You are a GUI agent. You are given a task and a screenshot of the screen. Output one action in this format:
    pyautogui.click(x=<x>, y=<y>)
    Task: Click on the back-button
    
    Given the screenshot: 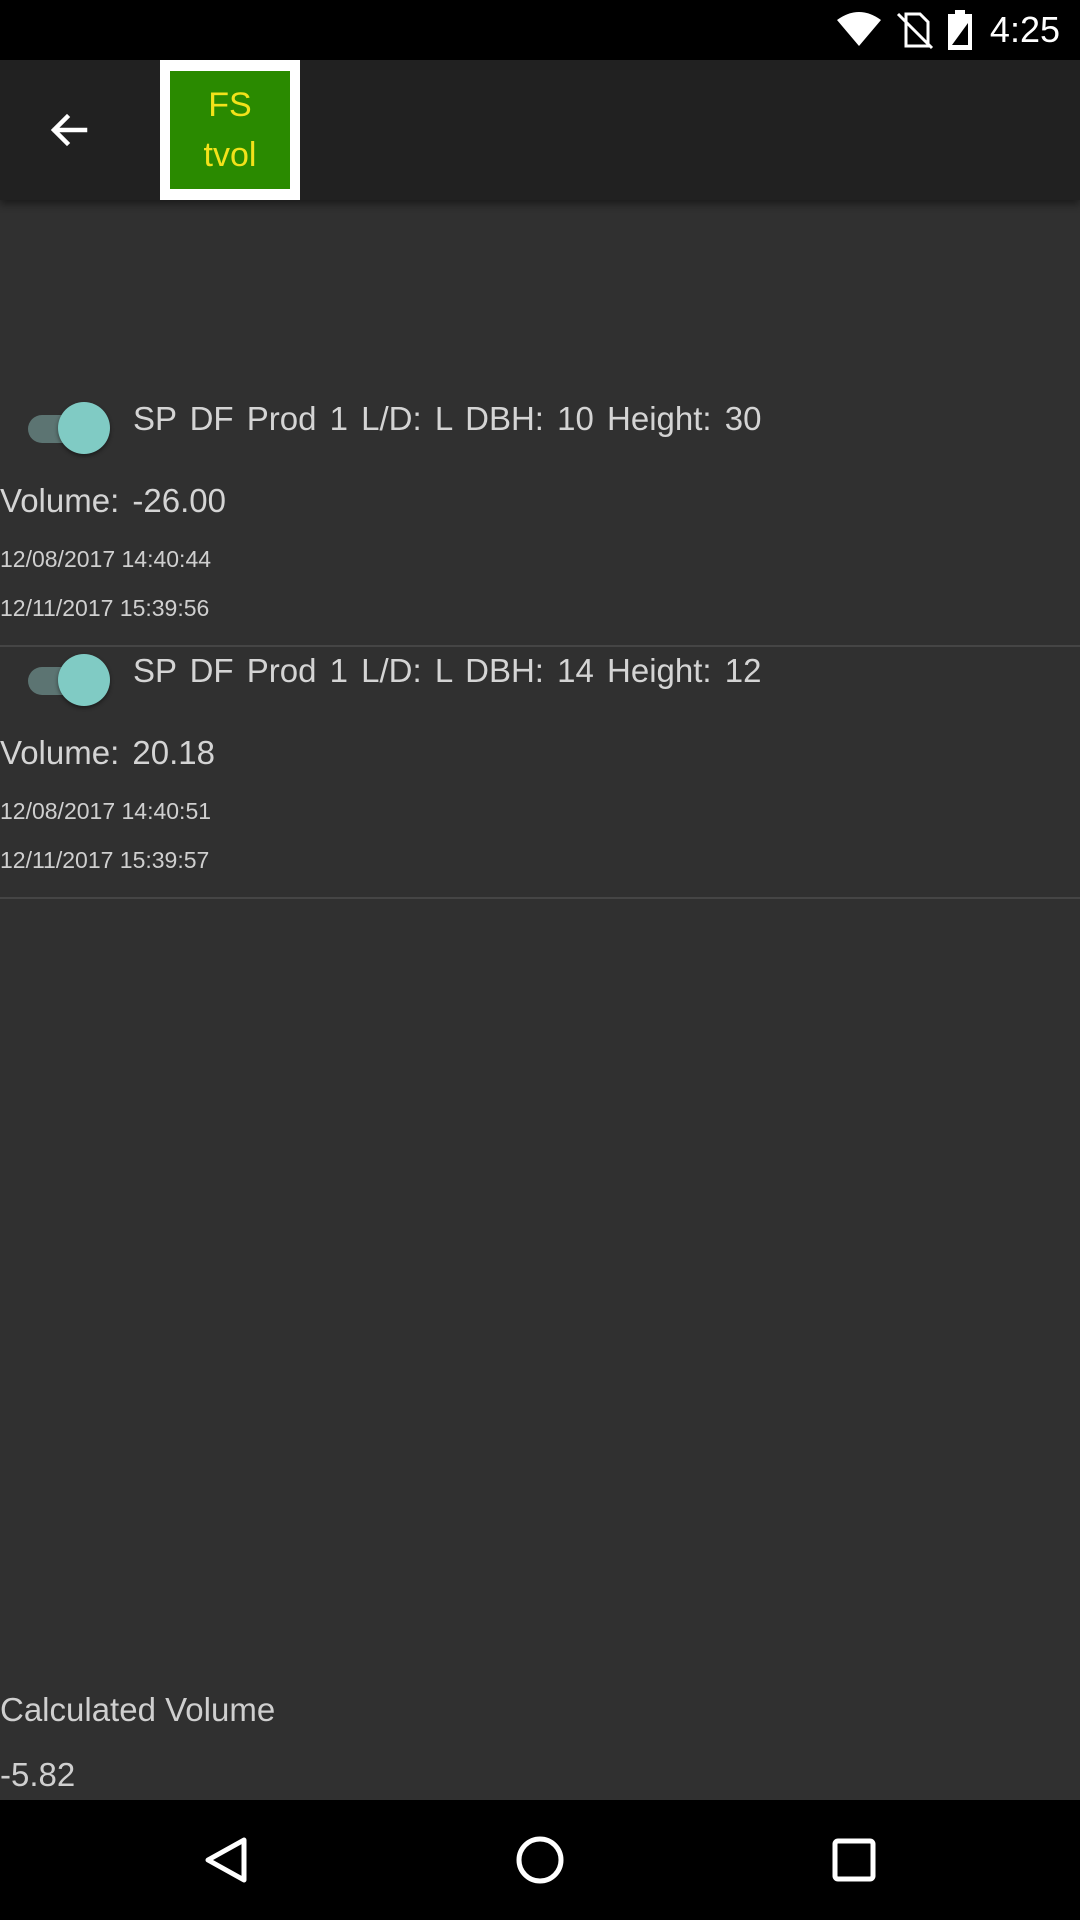 What is the action you would take?
    pyautogui.click(x=69, y=130)
    